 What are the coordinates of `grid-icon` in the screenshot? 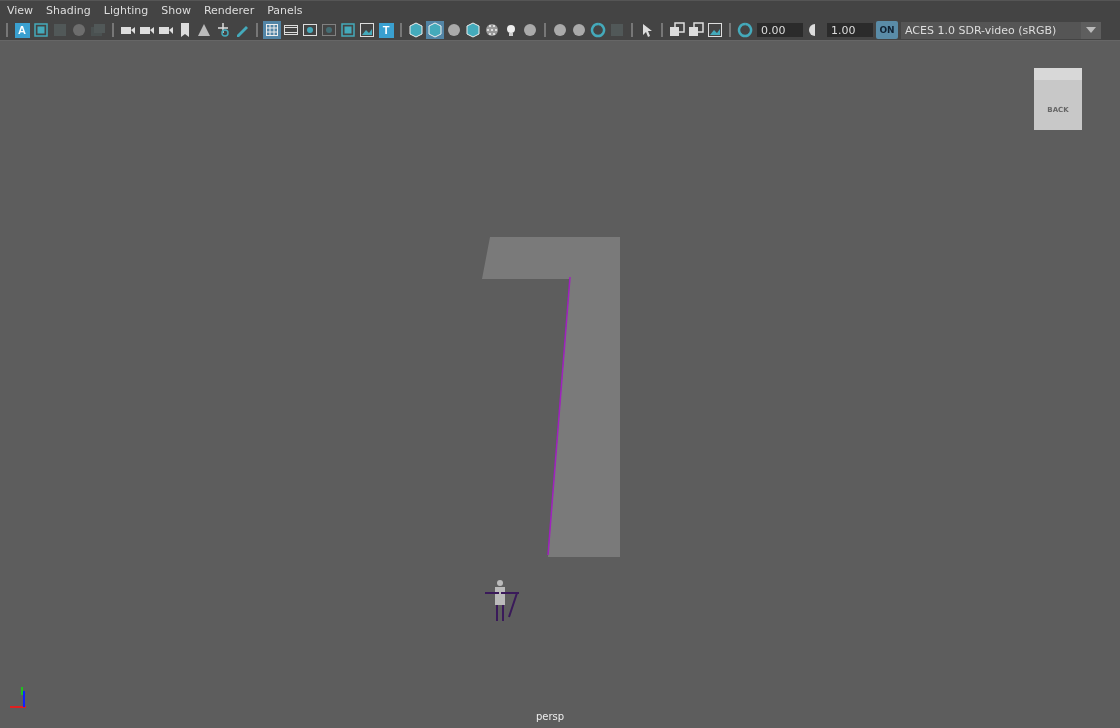 It's located at (272, 30).